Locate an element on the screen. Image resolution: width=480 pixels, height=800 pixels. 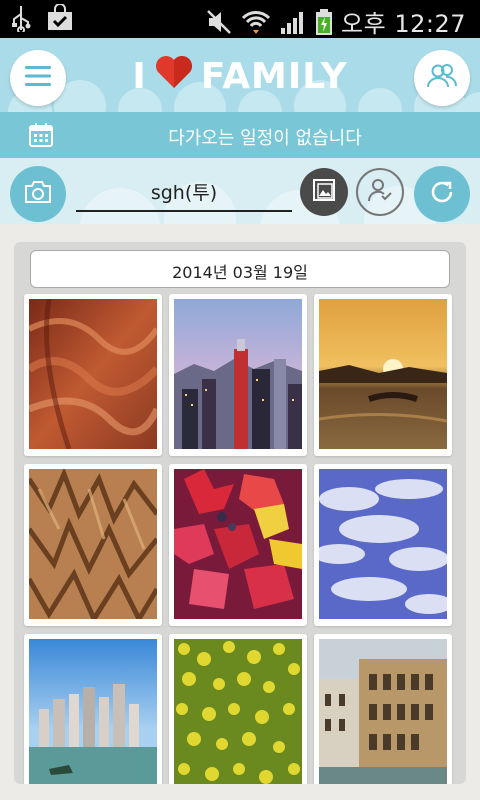
camera-icon is located at coordinates (38, 194).